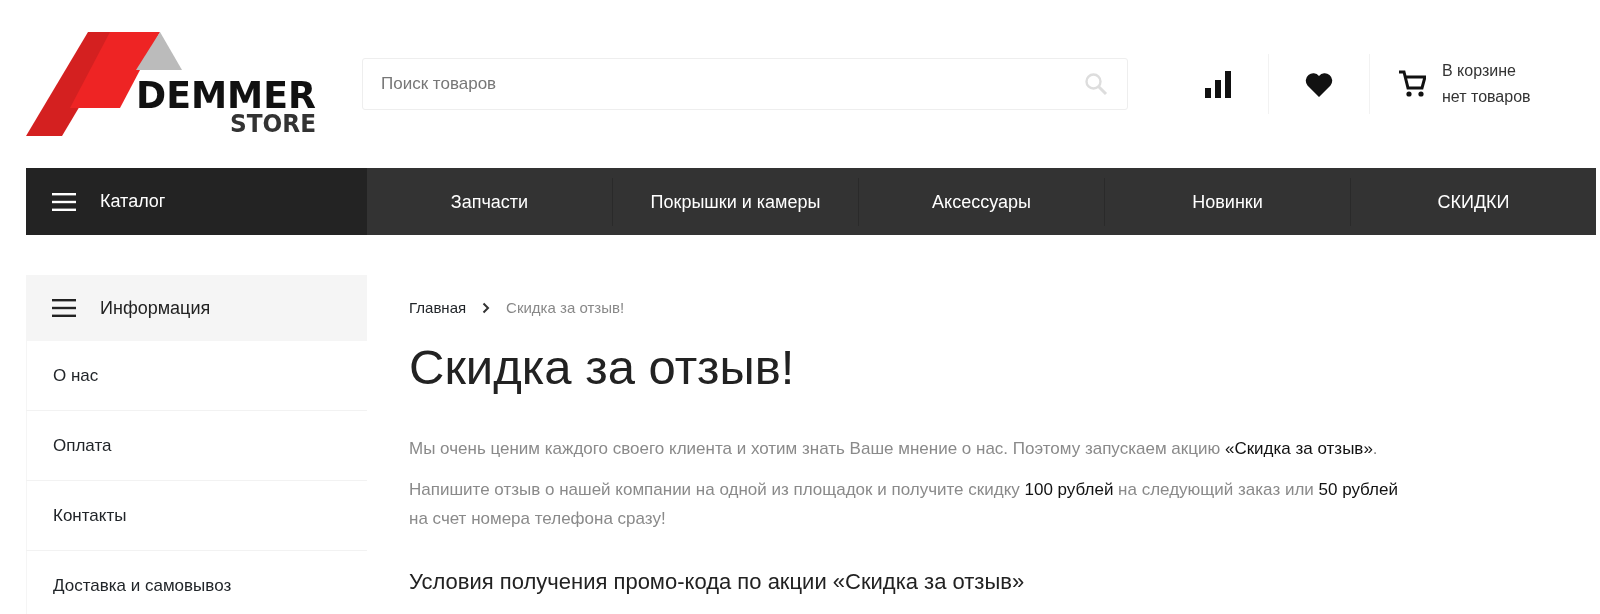  I want to click on search-field: Поиск товаров, so click(745, 84).